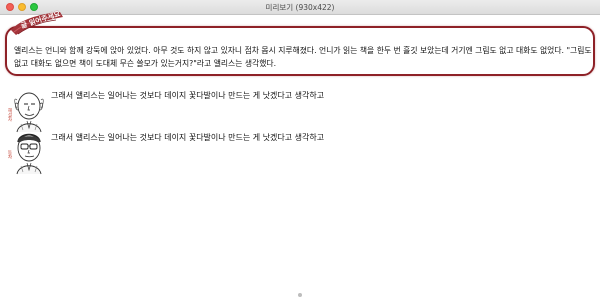 Image resolution: width=600 pixels, height=301 pixels. Describe the element at coordinates (37, 23) in the screenshot. I see `stamp-badge: 글 읽어주세요` at that location.